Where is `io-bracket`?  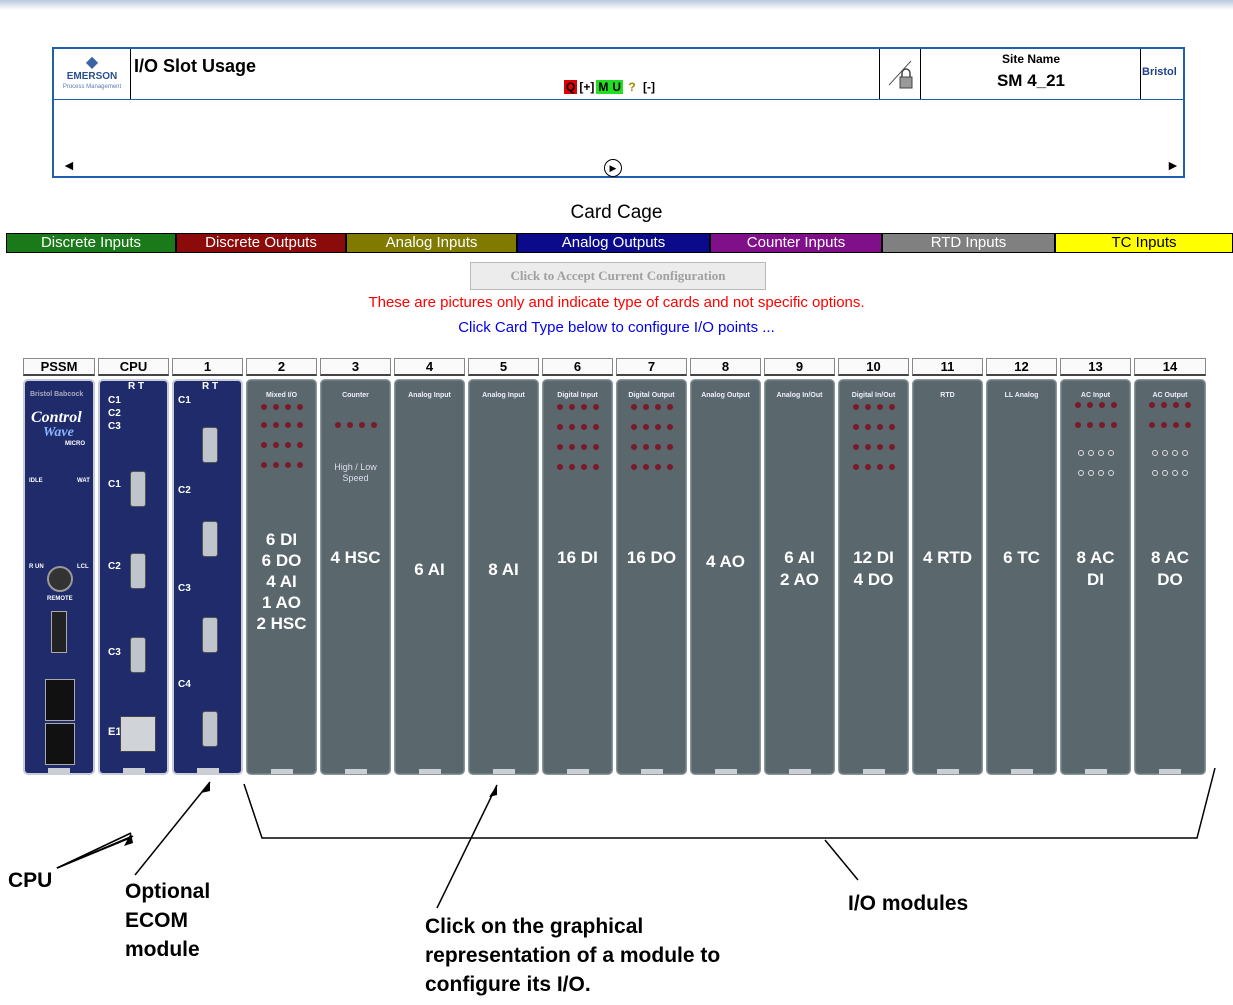
io-bracket is located at coordinates (729, 803).